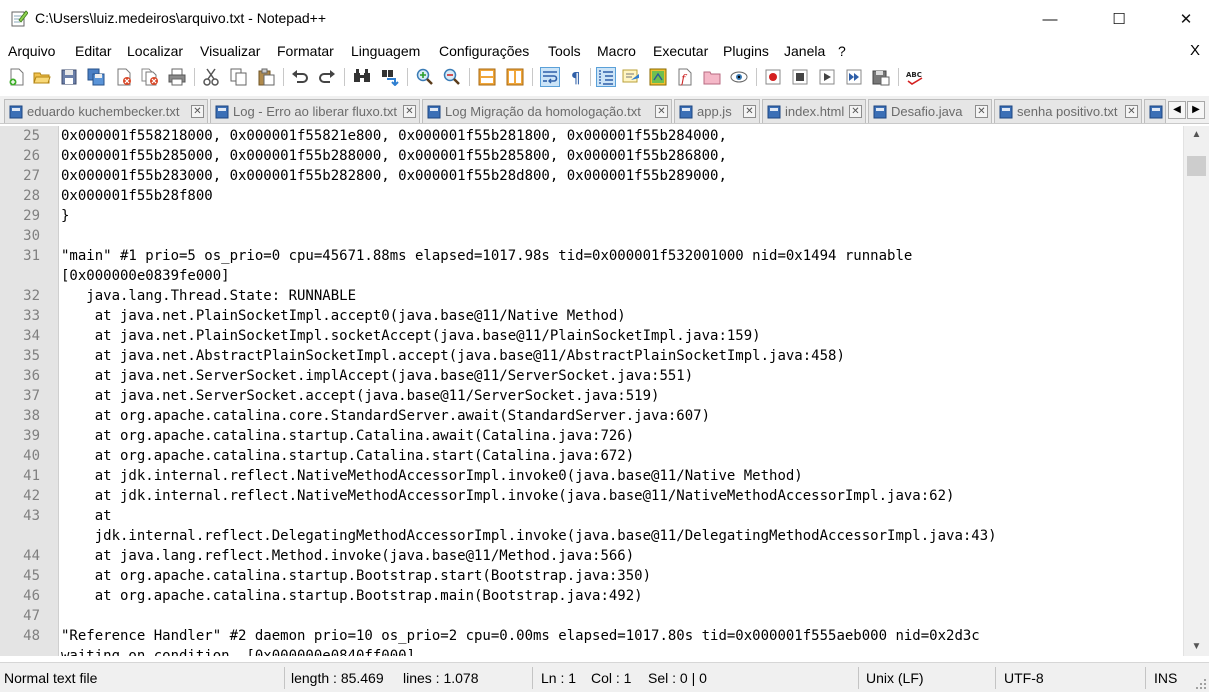 The height and width of the screenshot is (692, 1209). What do you see at coordinates (1177, 110) in the screenshot?
I see `tab-scroll-left-icon: ◀` at bounding box center [1177, 110].